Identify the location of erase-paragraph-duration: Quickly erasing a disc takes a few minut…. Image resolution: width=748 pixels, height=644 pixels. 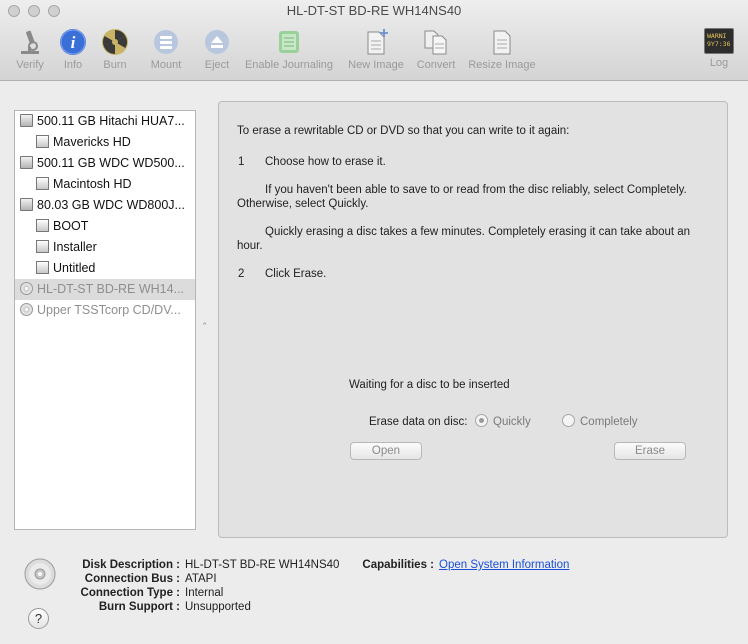
(464, 239).